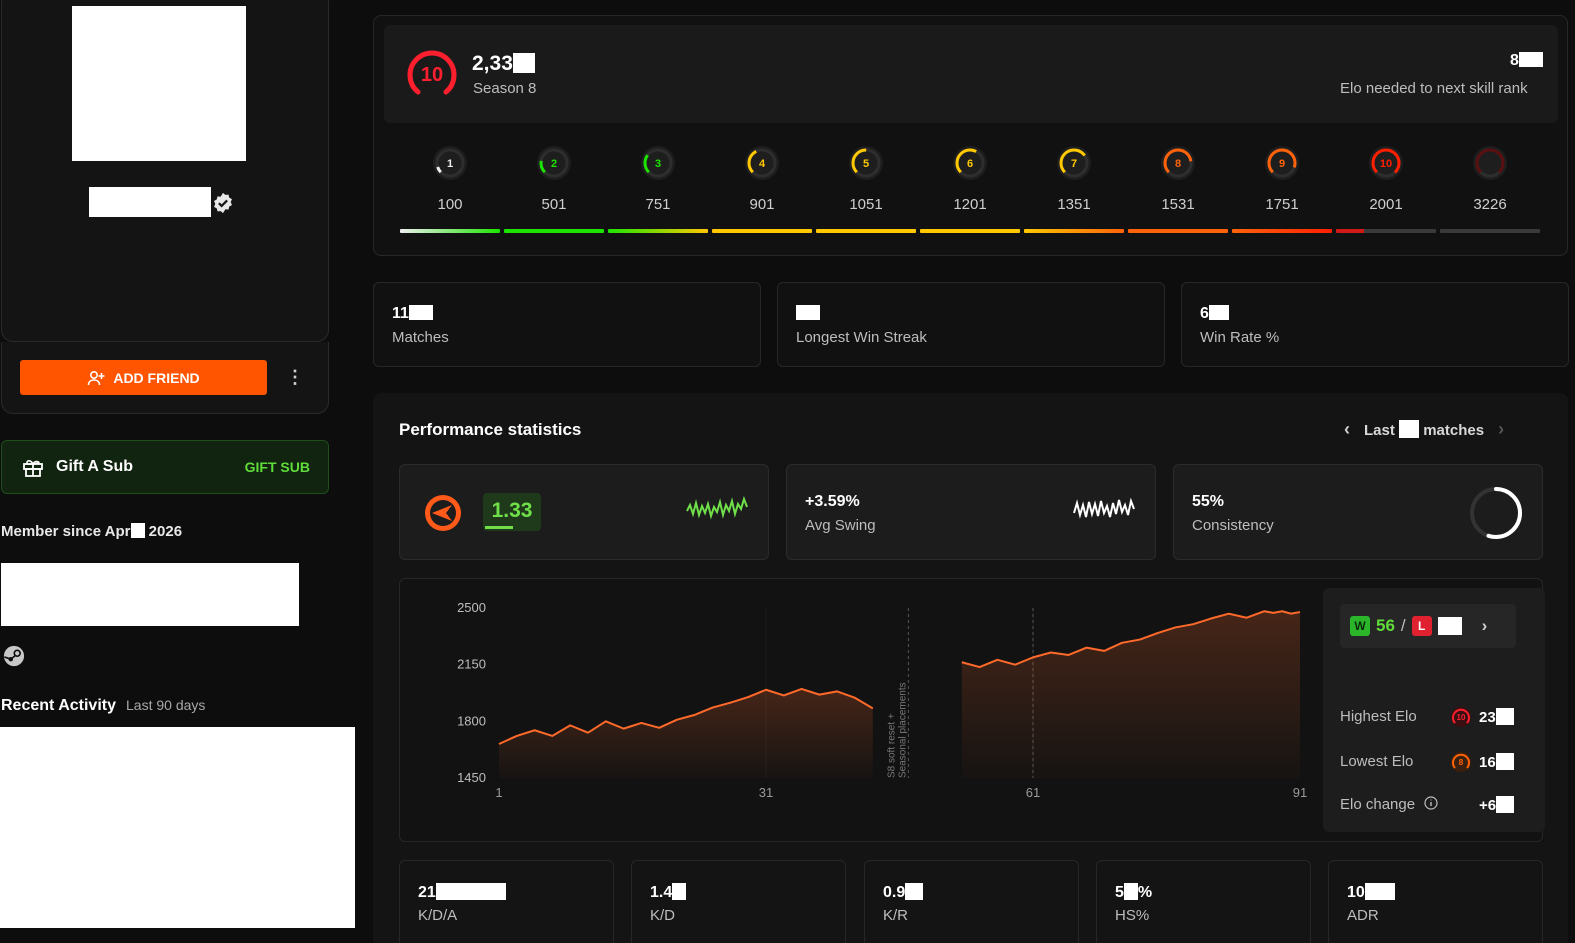 The height and width of the screenshot is (943, 1575). What do you see at coordinates (159, 83) in the screenshot?
I see `avatar` at bounding box center [159, 83].